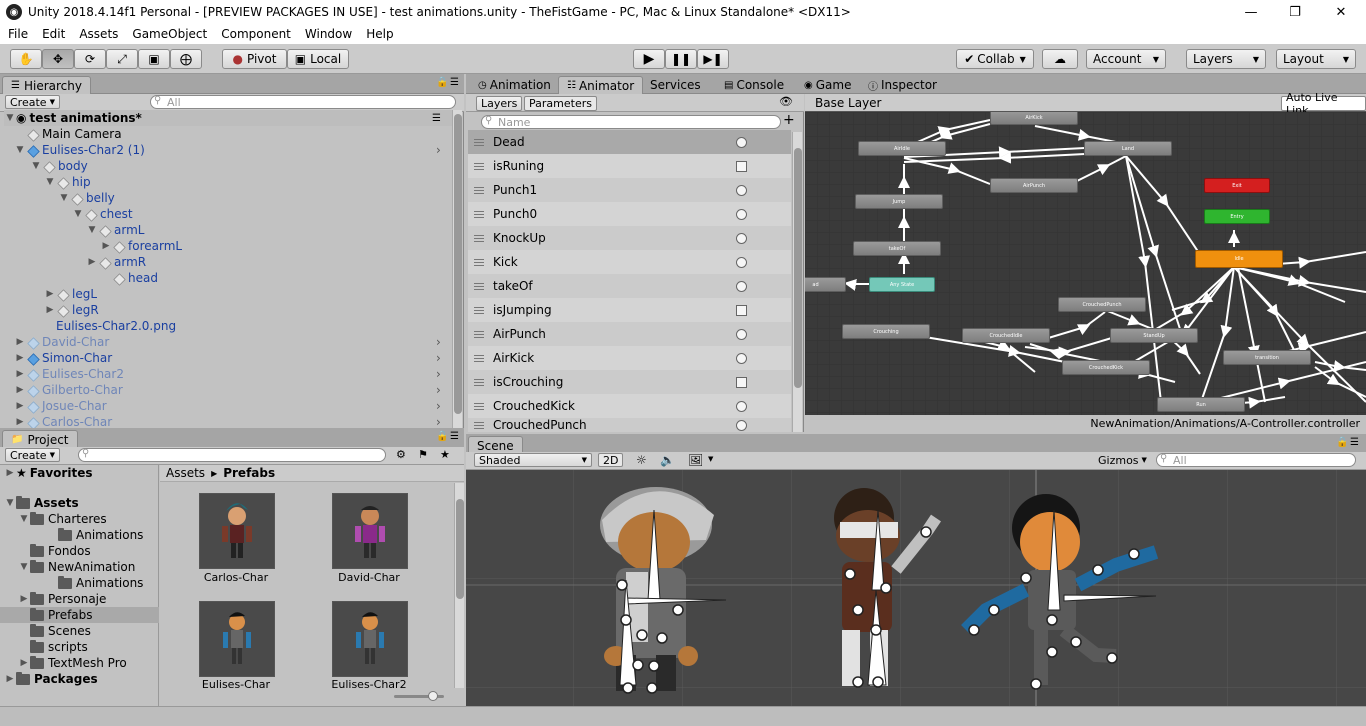 The image size is (1366, 726). What do you see at coordinates (116, 262) in the screenshot?
I see `hierarchy-item: ▶ armR` at bounding box center [116, 262].